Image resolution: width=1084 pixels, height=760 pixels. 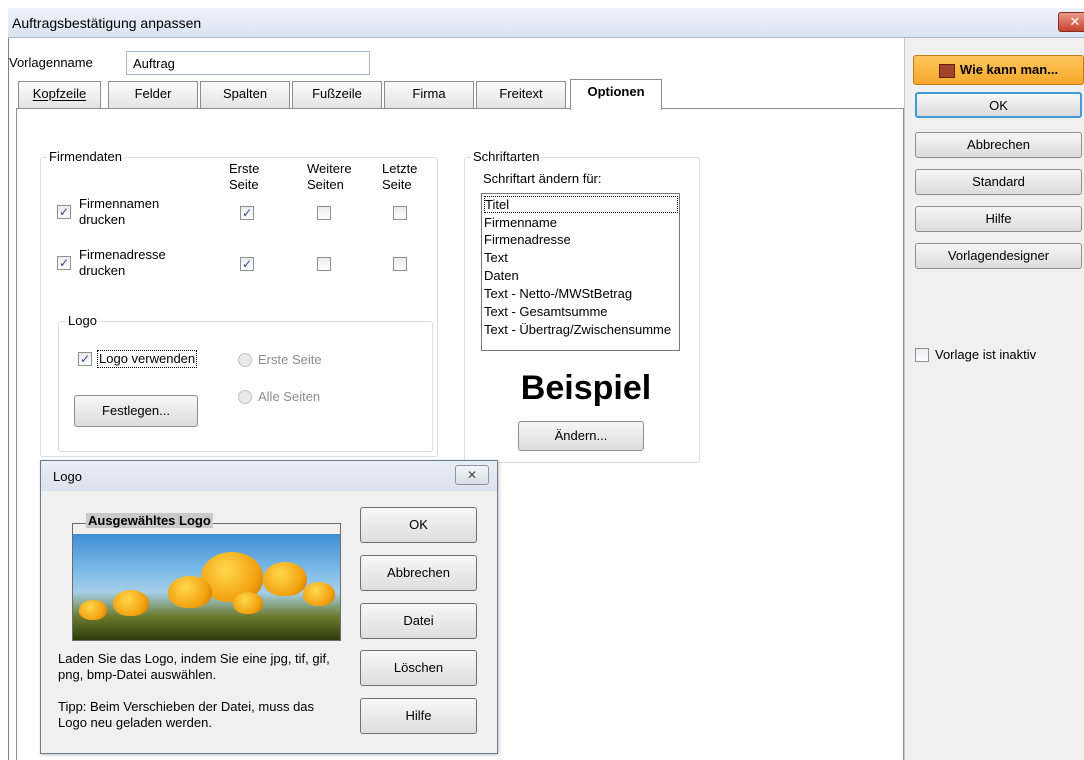 I want to click on radio-first-page, so click(x=245, y=360).